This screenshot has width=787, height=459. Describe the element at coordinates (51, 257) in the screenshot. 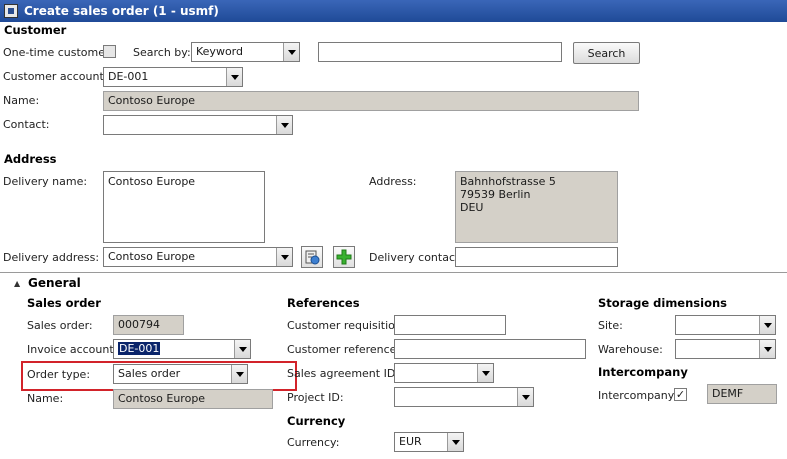

I see `delivery-address-label: Delivery address:` at that location.